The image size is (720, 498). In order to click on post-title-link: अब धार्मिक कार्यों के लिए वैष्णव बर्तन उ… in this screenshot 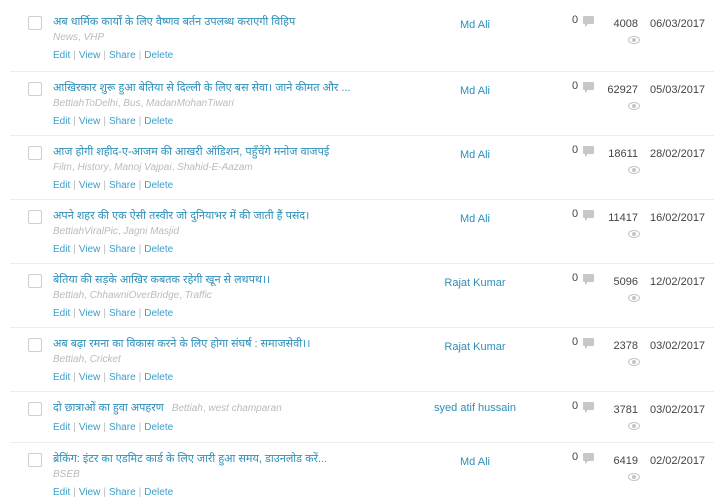, I will do `click(174, 21)`.